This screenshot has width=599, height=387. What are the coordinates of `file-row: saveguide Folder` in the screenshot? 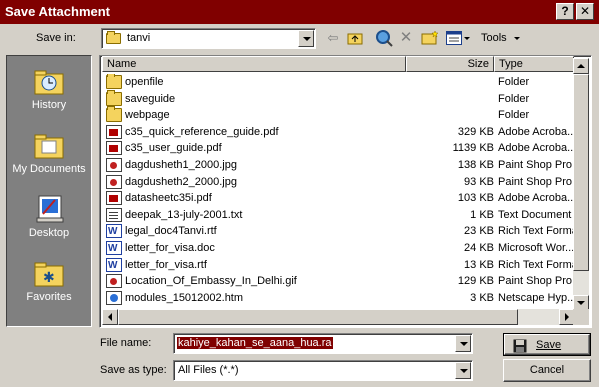 It's located at (339, 98).